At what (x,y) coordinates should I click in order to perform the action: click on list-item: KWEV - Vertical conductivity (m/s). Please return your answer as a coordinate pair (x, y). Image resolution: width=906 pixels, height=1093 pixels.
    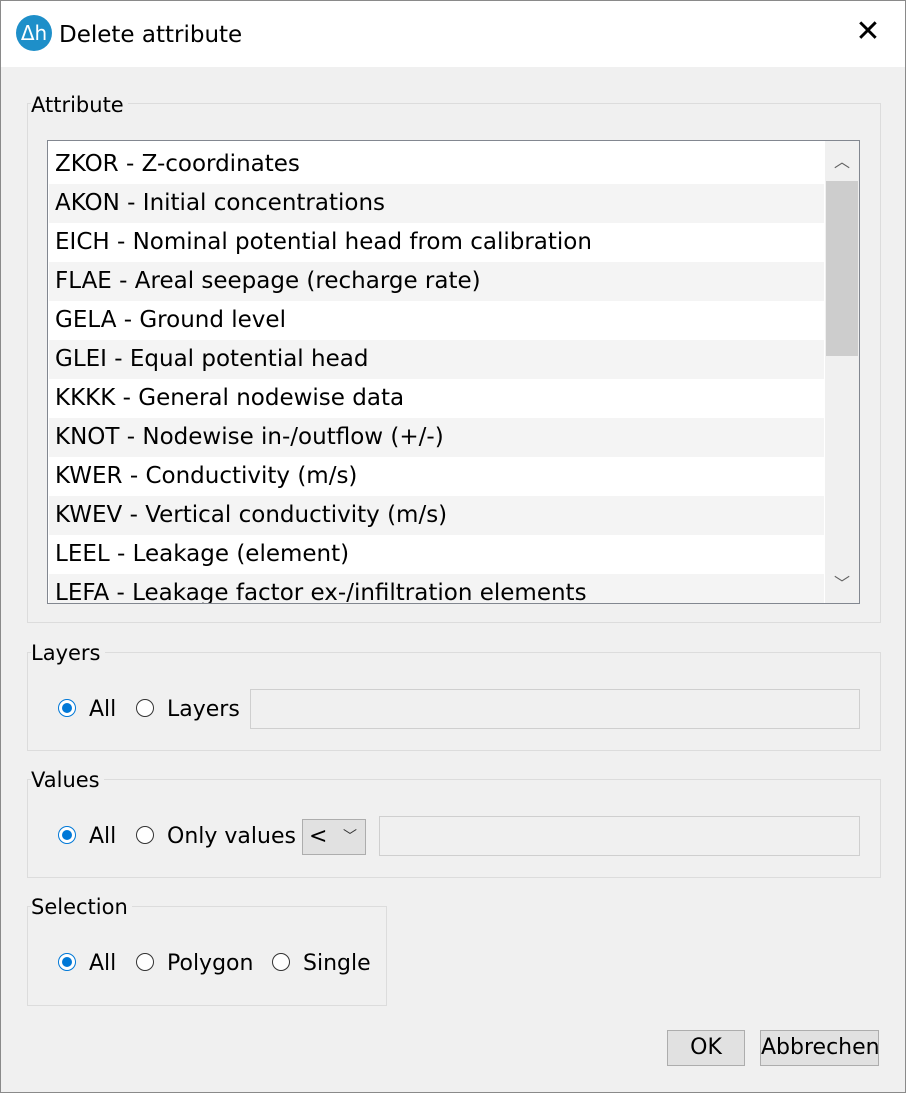
    Looking at the image, I should click on (436, 515).